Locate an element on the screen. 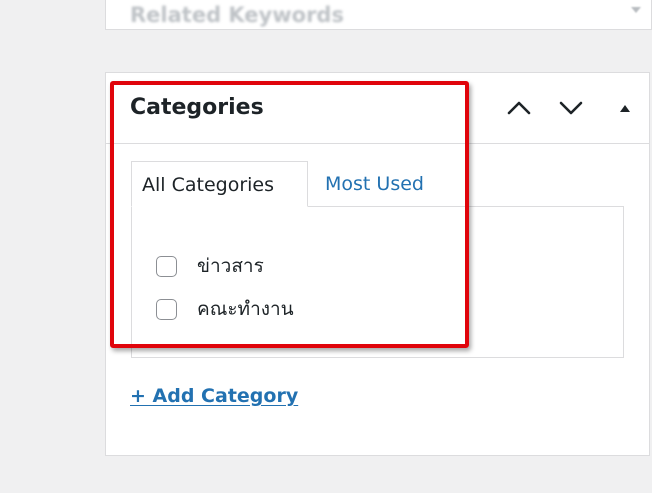 Image resolution: width=652 pixels, height=493 pixels. category-item: ข่าวสาร is located at coordinates (210, 266).